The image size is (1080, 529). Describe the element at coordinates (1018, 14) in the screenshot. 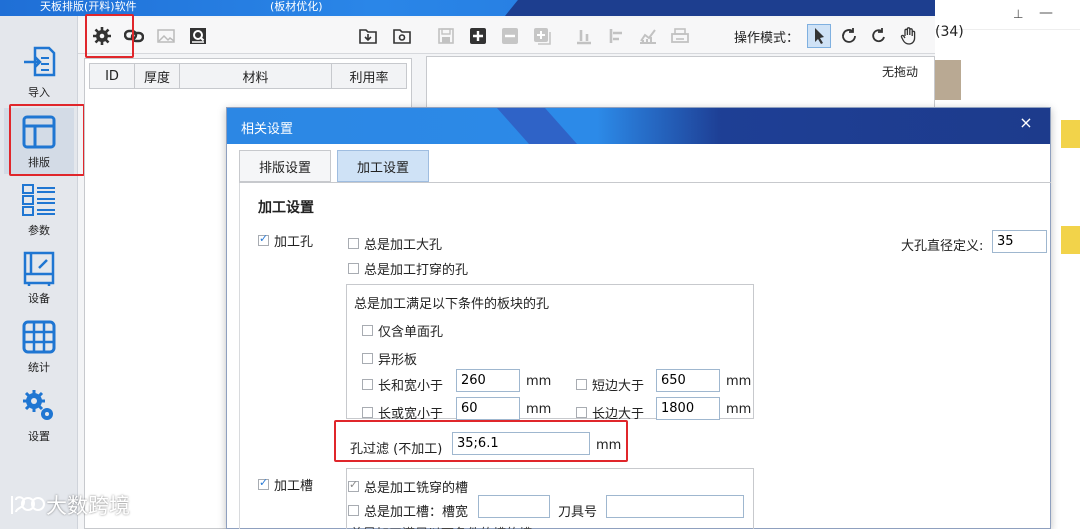

I see `pin-icon: ⊥` at that location.